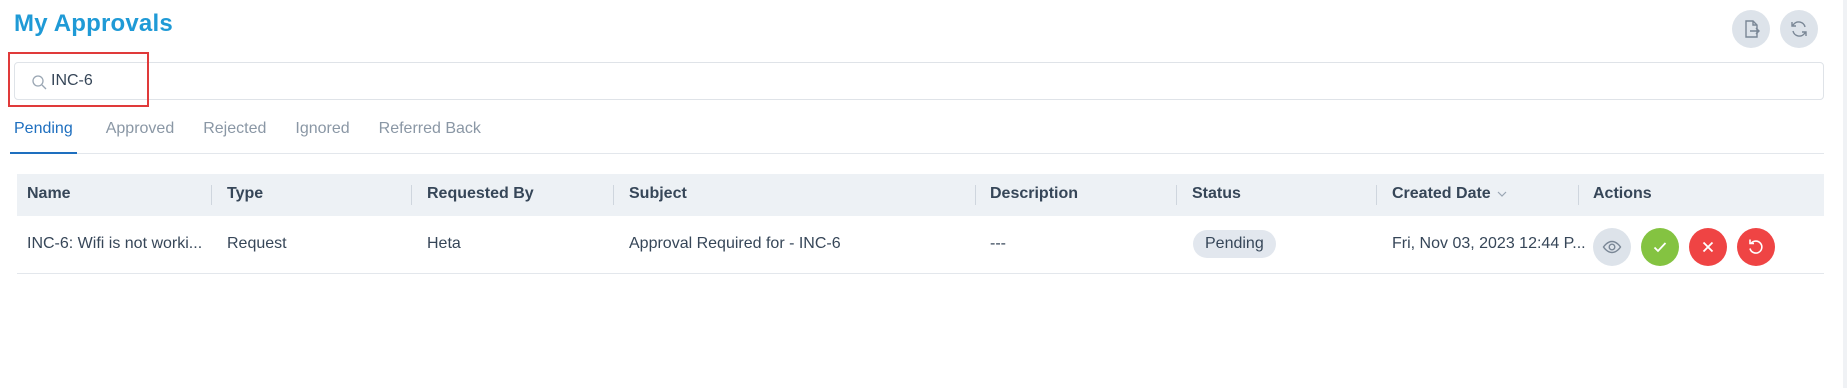 The height and width of the screenshot is (388, 1847). I want to click on cell-type: Request, so click(257, 243).